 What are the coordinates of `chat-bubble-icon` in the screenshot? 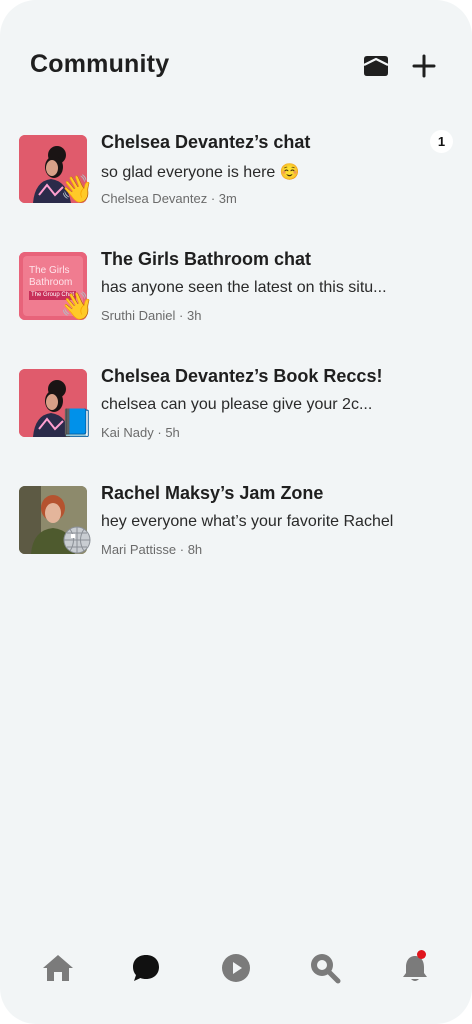 It's located at (146, 968).